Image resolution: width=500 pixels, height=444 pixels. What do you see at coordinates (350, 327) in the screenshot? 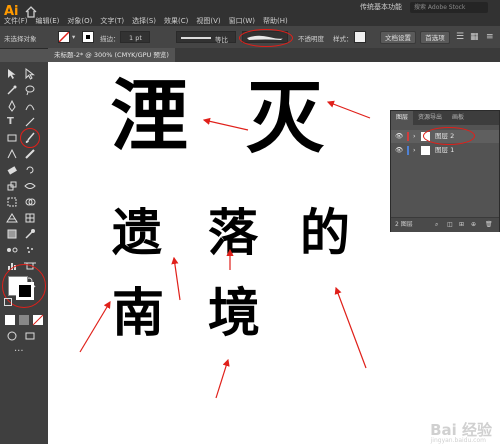
I see `arrow-to-de` at bounding box center [350, 327].